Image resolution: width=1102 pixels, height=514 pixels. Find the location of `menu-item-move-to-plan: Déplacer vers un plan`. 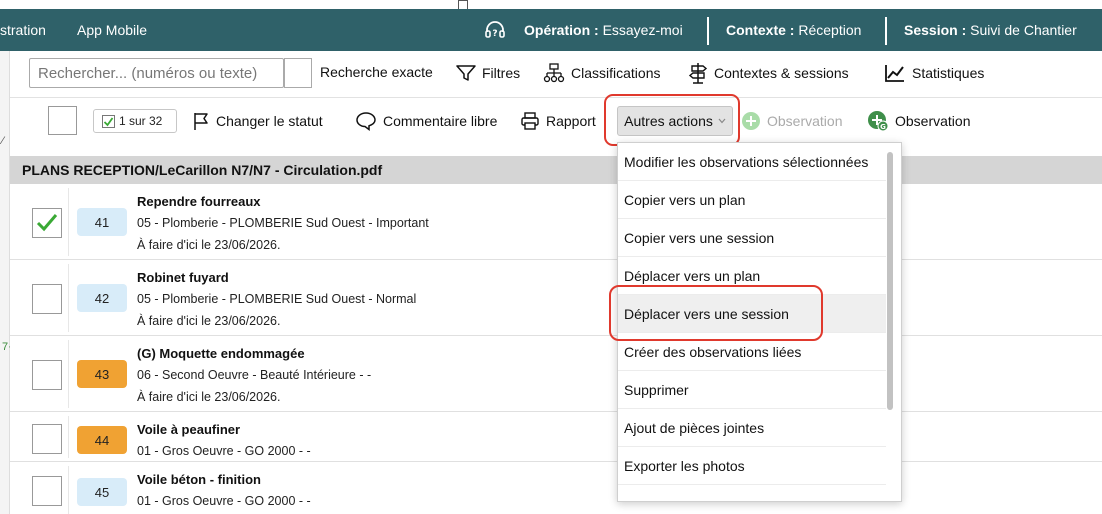

menu-item-move-to-plan: Déplacer vers un plan is located at coordinates (752, 276).